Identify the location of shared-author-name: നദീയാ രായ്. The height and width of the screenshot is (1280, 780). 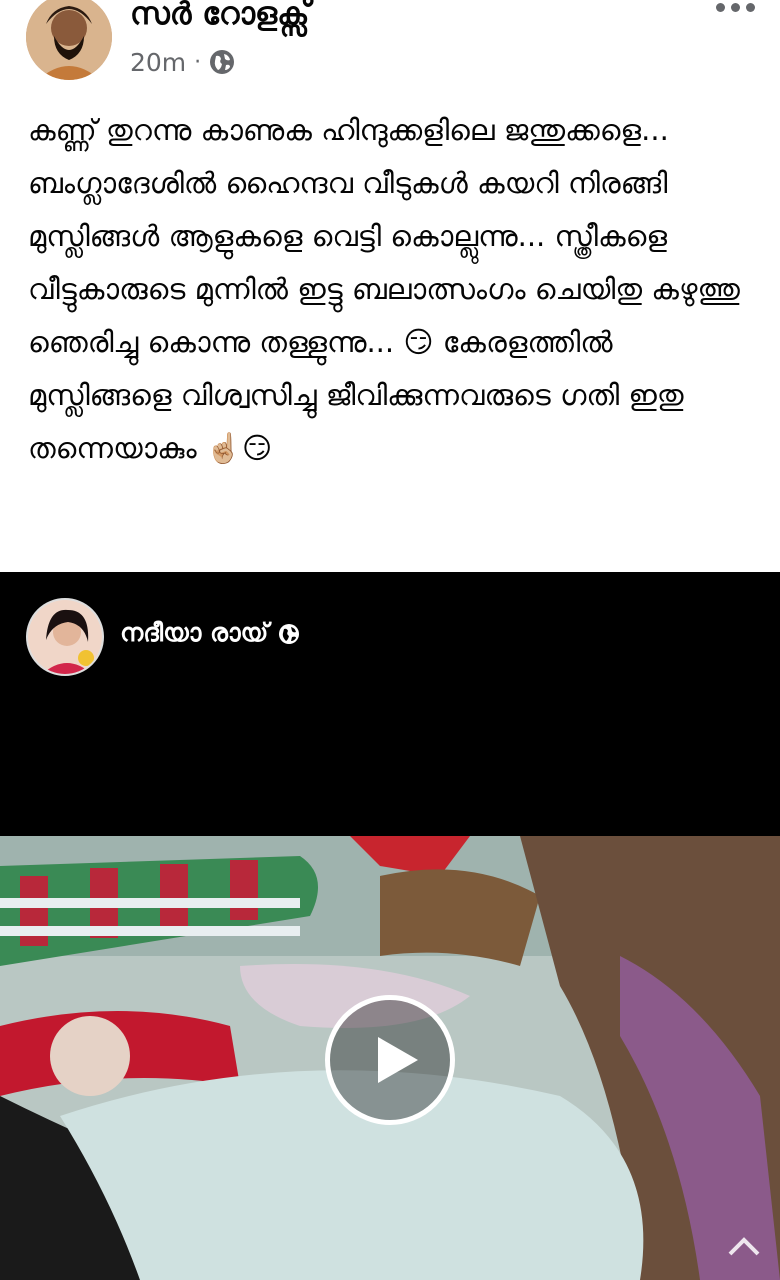
(194, 633).